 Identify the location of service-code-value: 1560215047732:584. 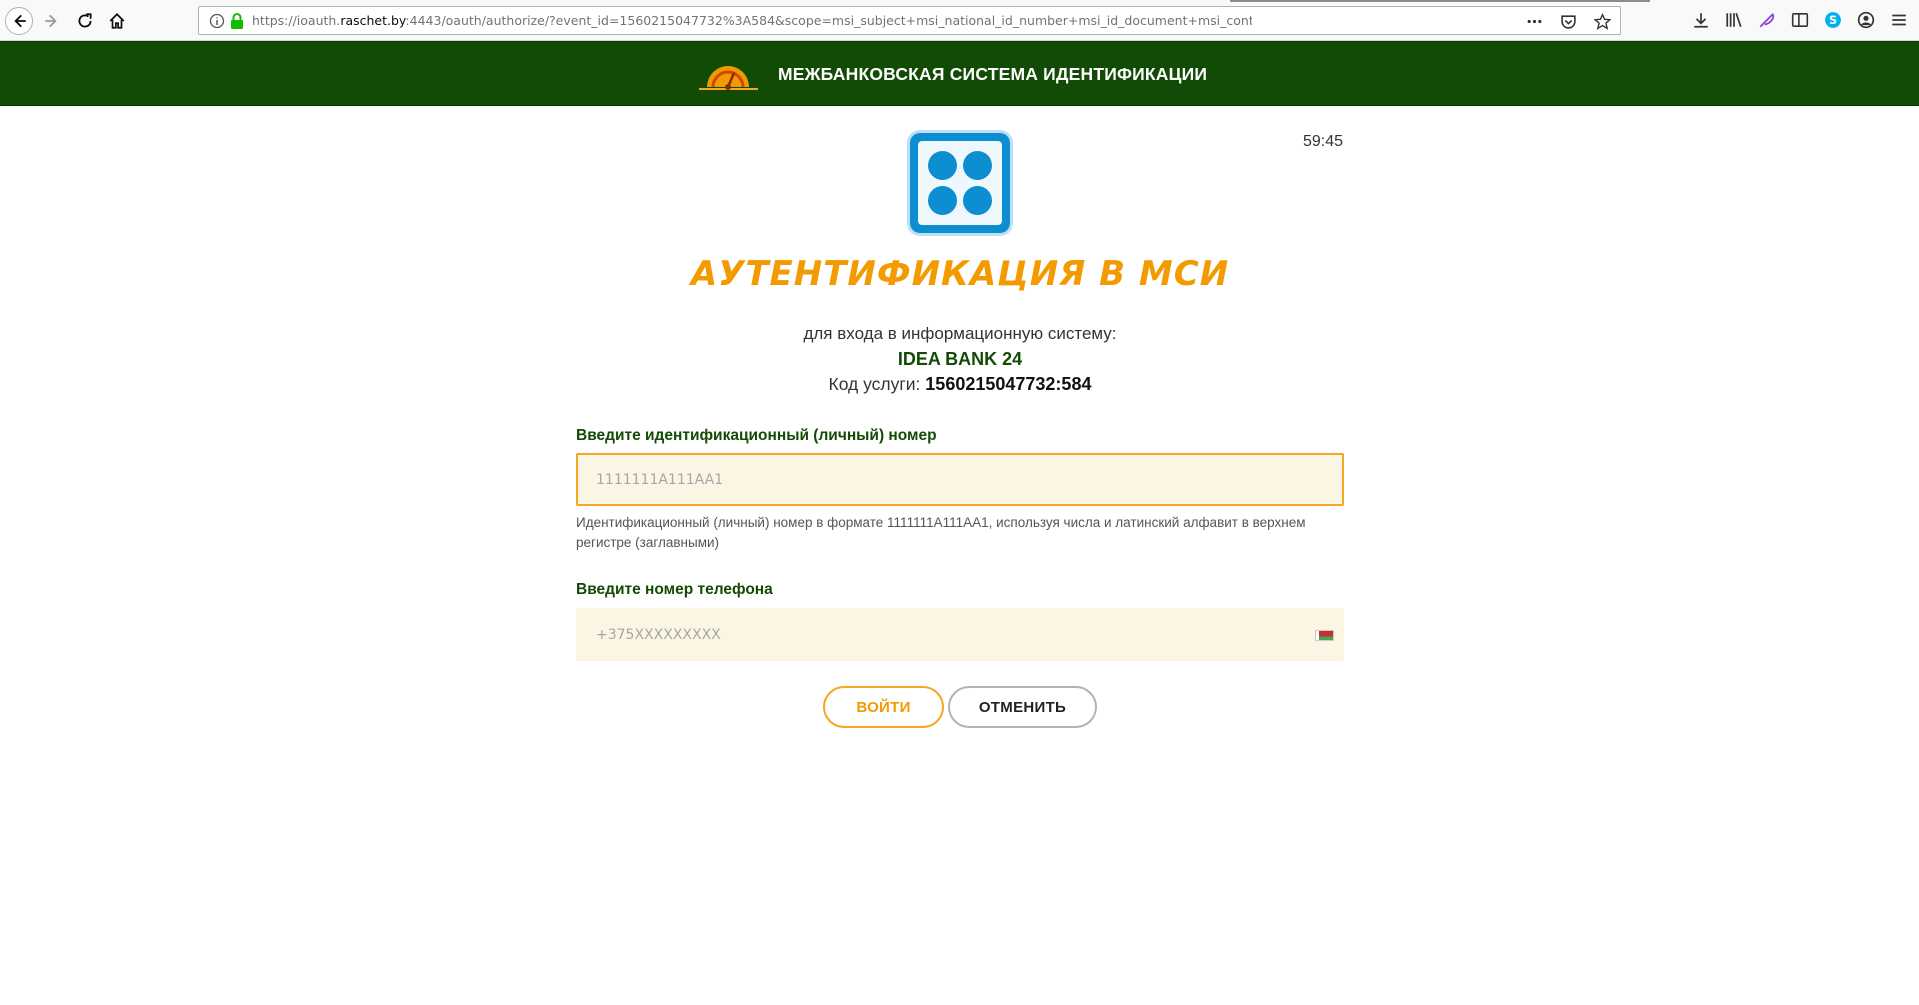
(1008, 384).